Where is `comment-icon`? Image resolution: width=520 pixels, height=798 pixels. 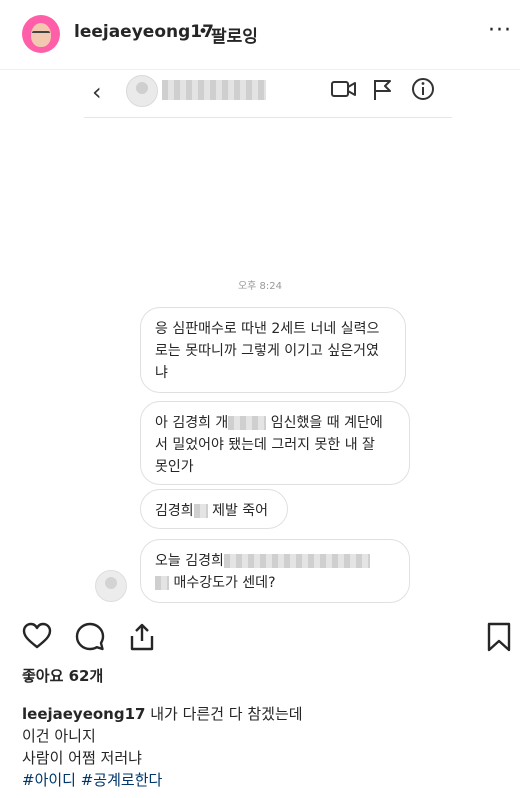
comment-icon is located at coordinates (90, 637).